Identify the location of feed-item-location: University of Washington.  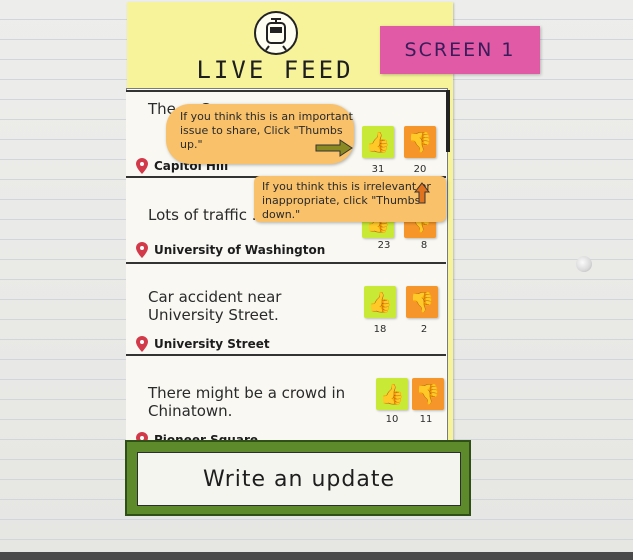
(230, 250).